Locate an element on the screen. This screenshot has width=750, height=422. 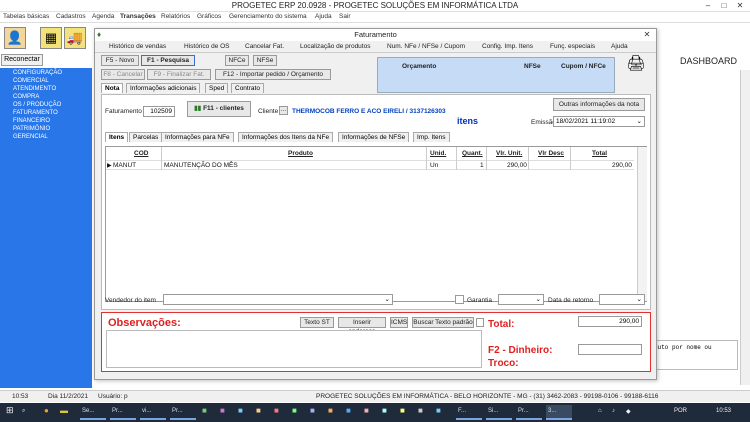
buscar-texto-checkbox is located at coordinates (480, 322).